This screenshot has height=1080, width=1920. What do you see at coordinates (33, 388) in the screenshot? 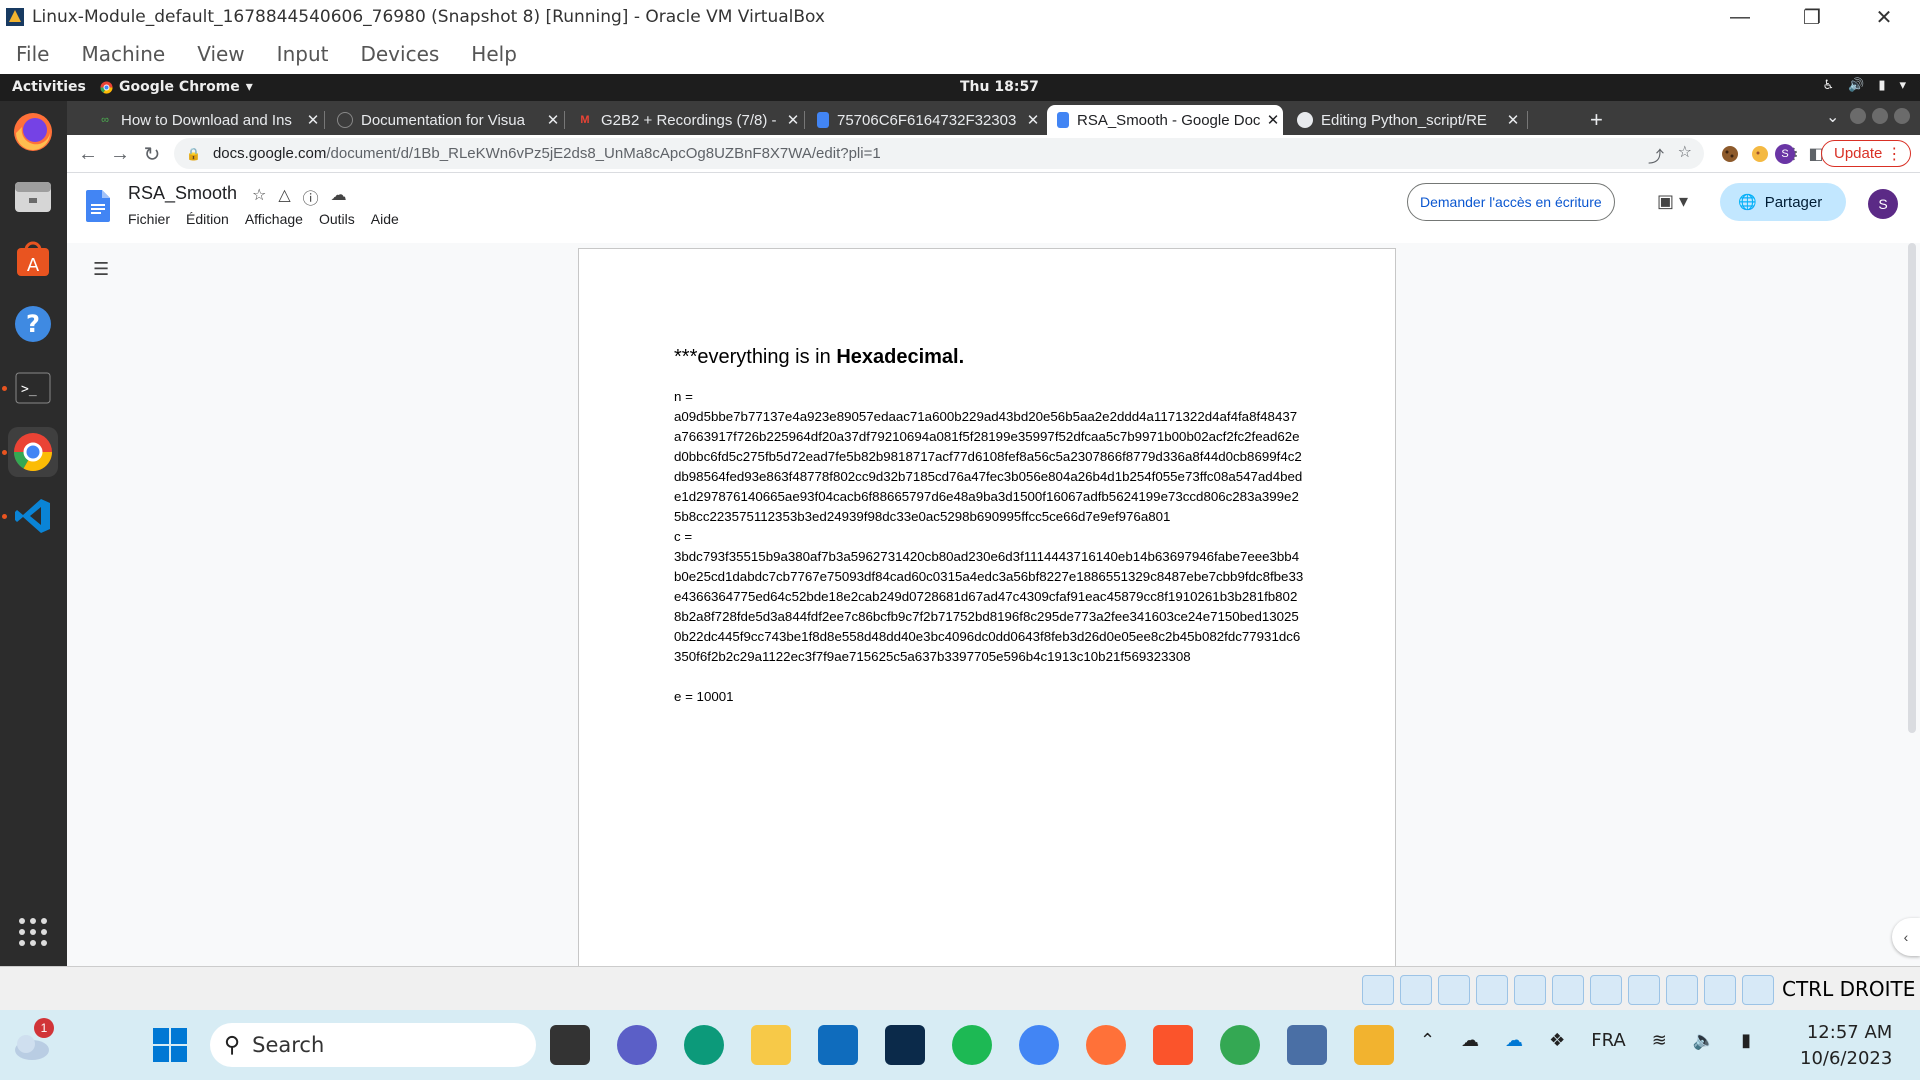
I see `terminal-icon: >_` at bounding box center [33, 388].